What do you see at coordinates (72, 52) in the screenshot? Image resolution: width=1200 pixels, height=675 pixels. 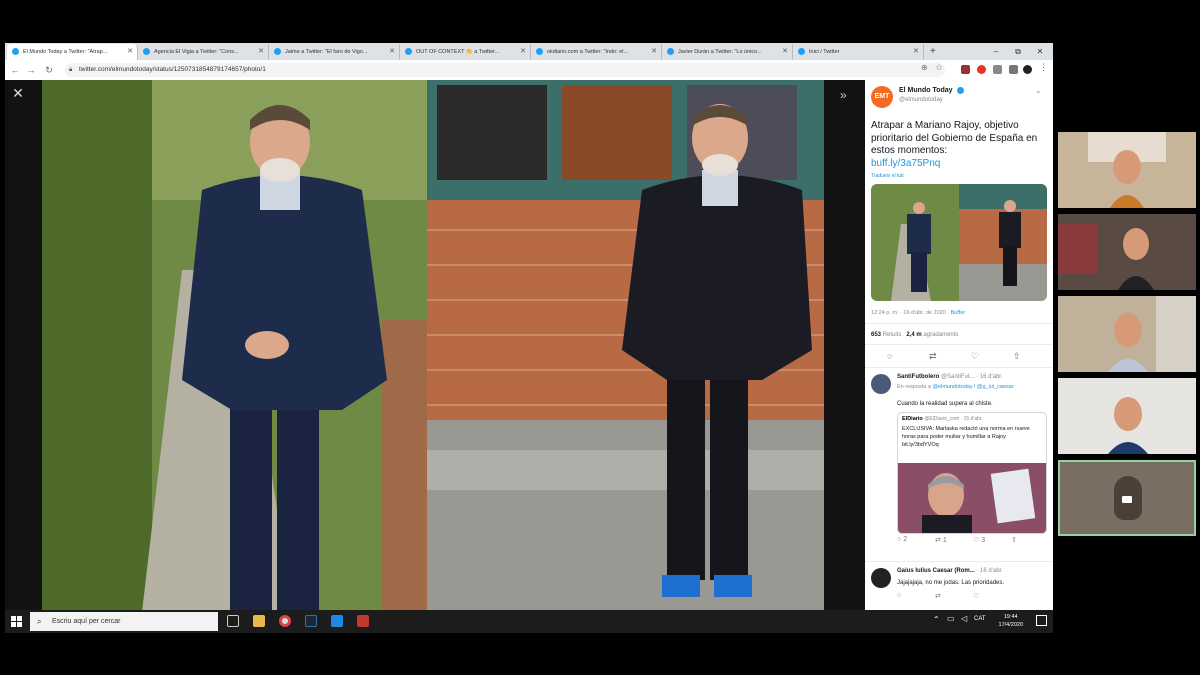 I see `tab-elmundotoday: El Mundo Today a Twitter: "Atrap... ✕` at bounding box center [72, 52].